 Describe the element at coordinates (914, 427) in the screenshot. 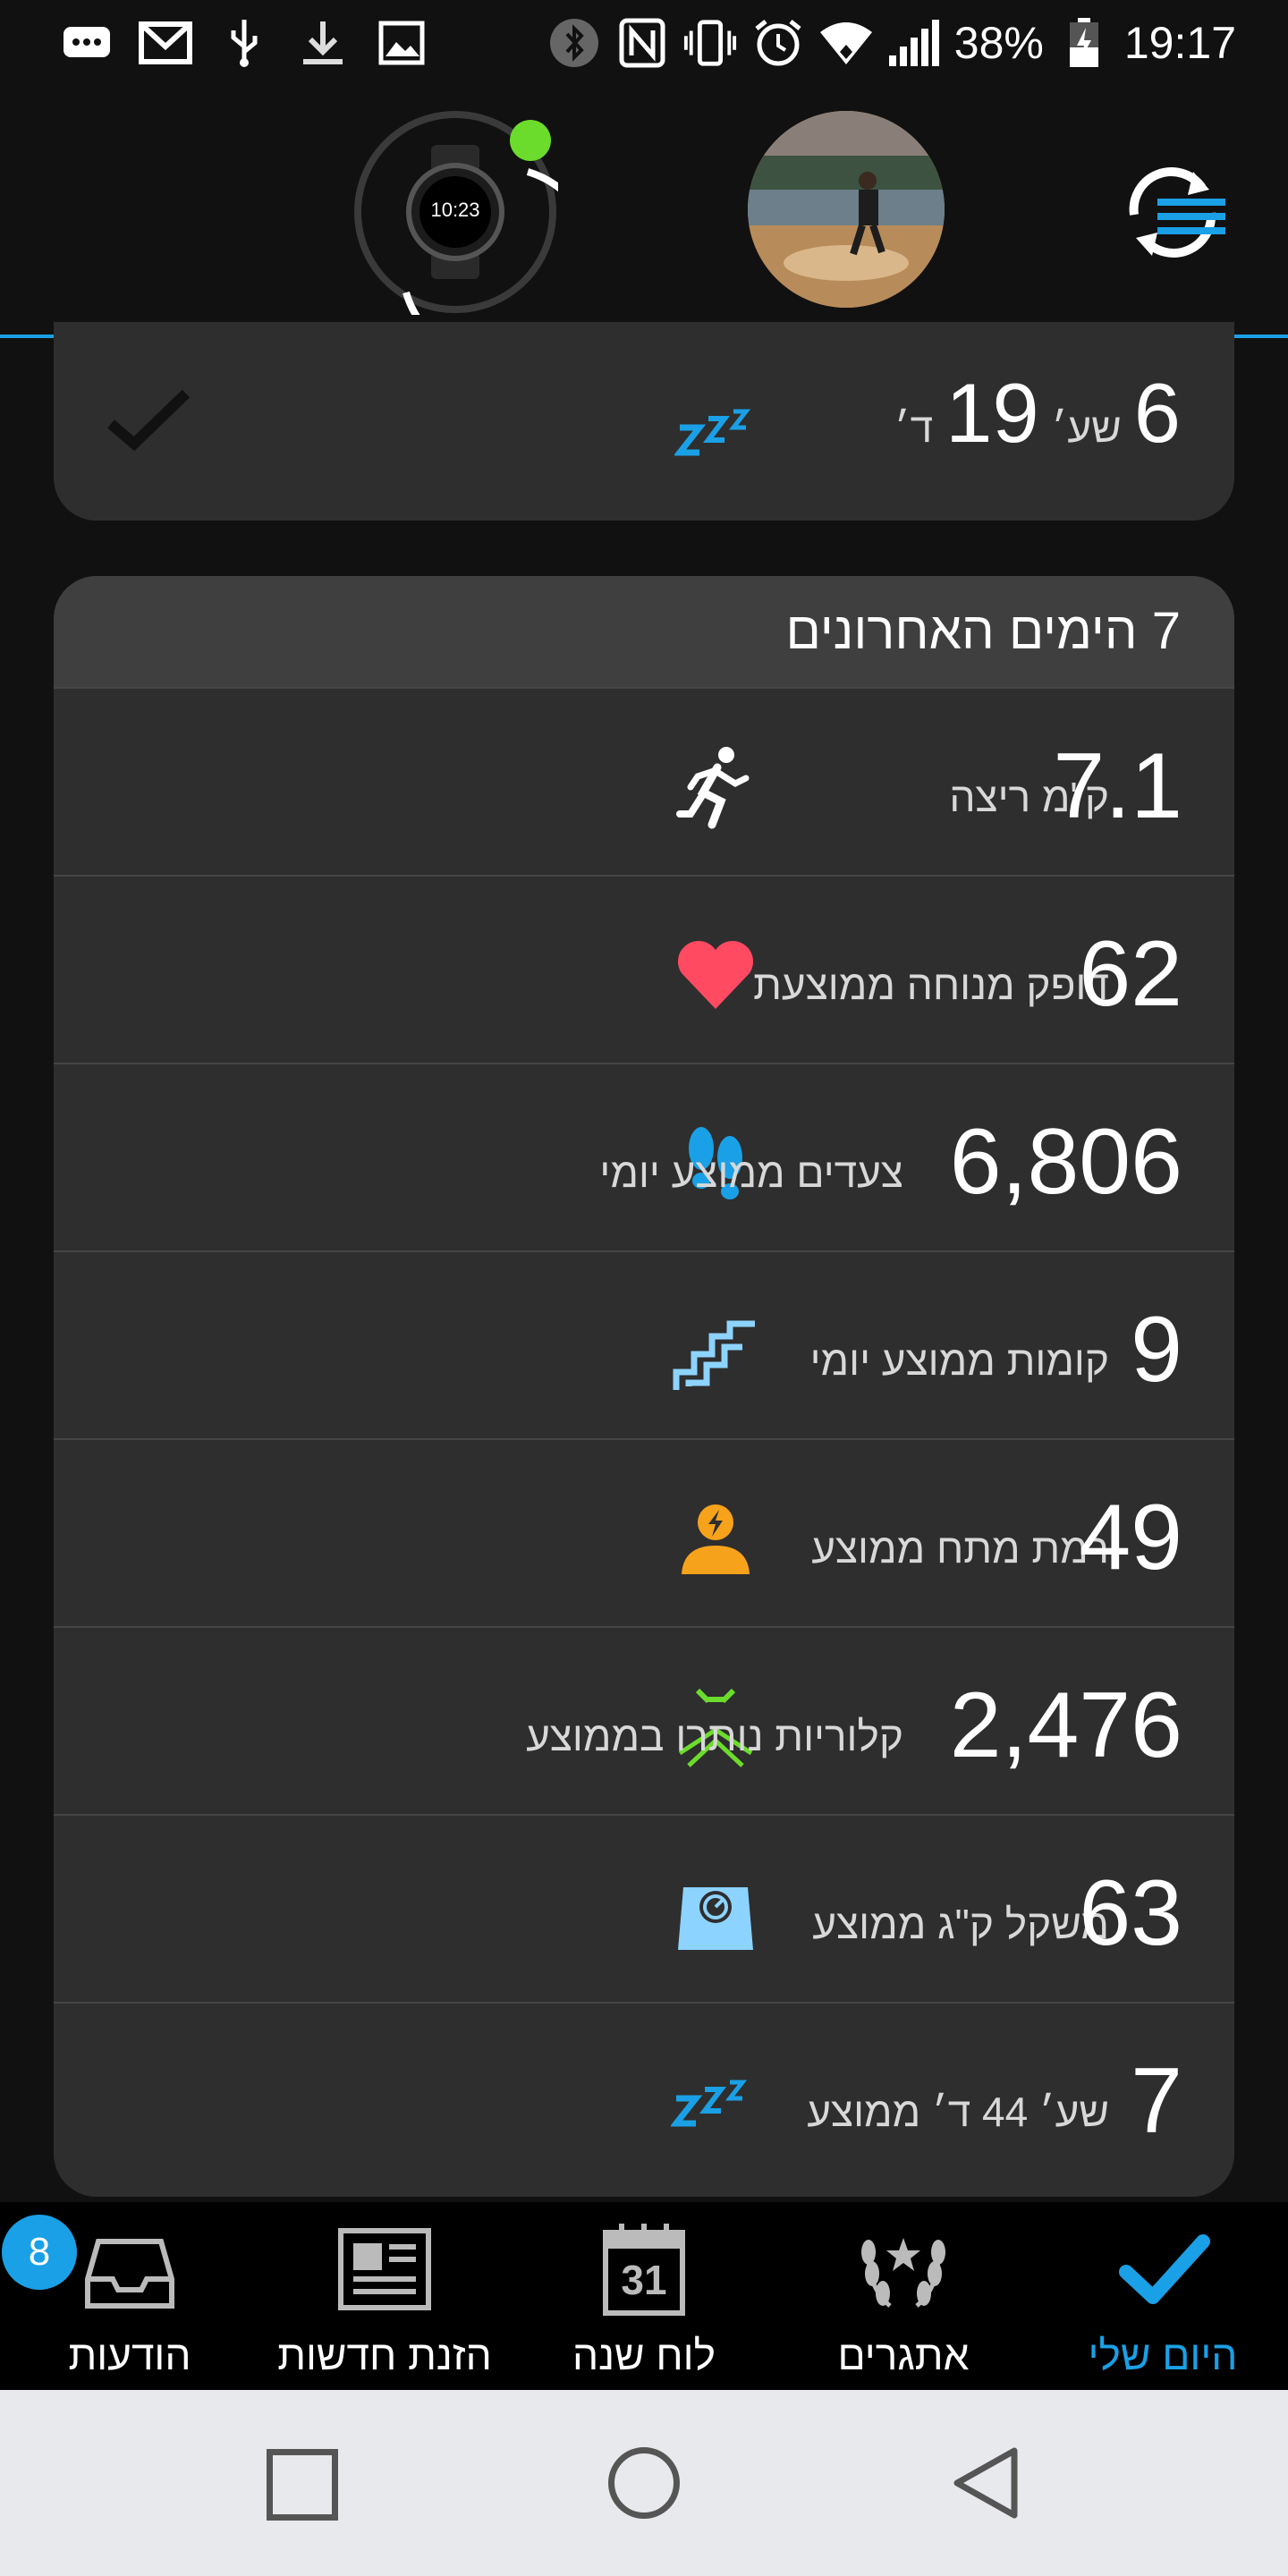

I see `sleep-minutes-unit: ד׳` at that location.